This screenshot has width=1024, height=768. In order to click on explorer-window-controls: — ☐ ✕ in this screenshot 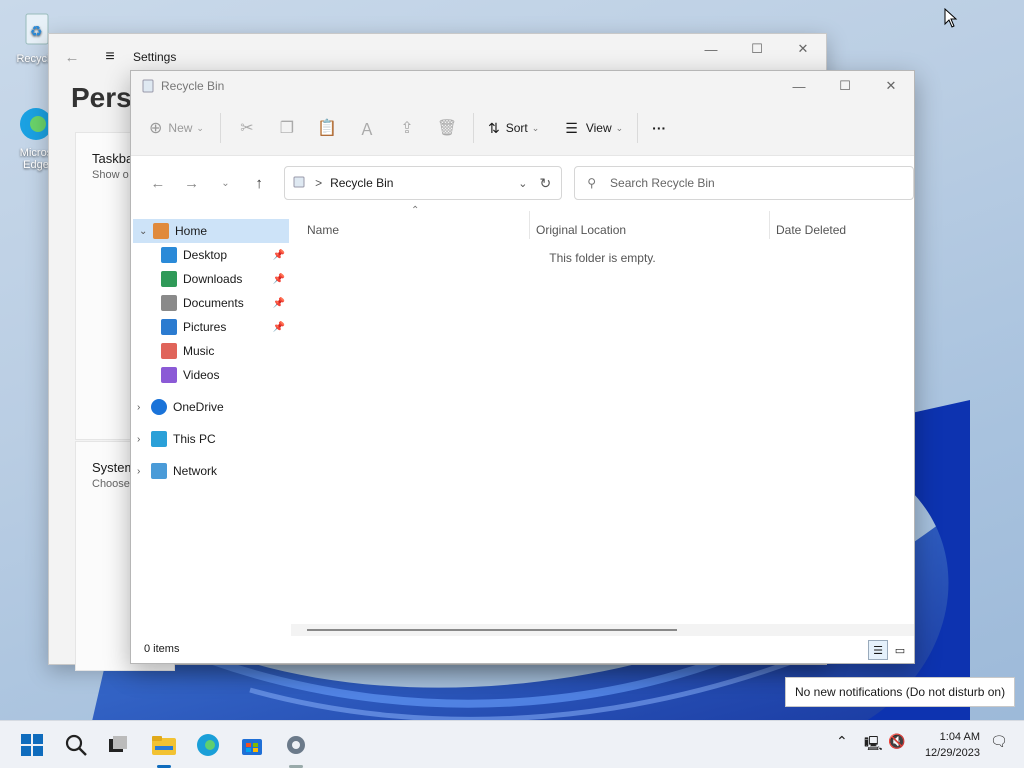, I will do `click(845, 86)`.